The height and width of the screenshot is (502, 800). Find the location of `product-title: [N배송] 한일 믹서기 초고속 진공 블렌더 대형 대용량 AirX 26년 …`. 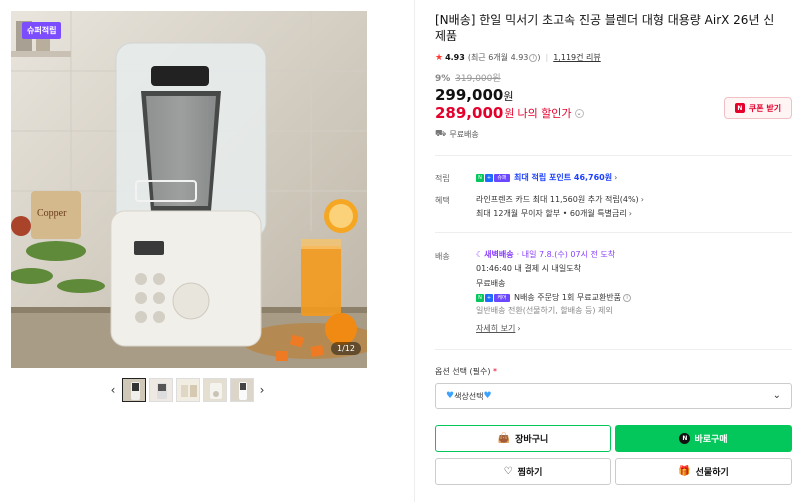

product-title: [N배송] 한일 믹서기 초고속 진공 블렌더 대형 대용량 AirX 26년 … is located at coordinates (605, 28).